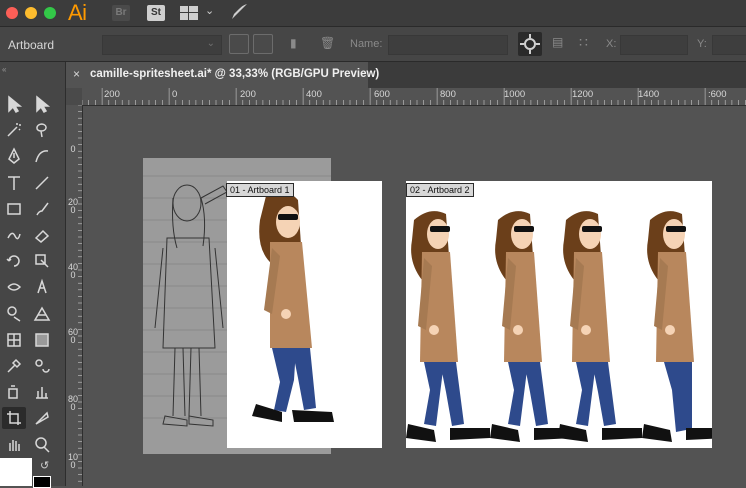 Image resolution: width=746 pixels, height=488 pixels. I want to click on line-tool-icon, so click(42, 183).